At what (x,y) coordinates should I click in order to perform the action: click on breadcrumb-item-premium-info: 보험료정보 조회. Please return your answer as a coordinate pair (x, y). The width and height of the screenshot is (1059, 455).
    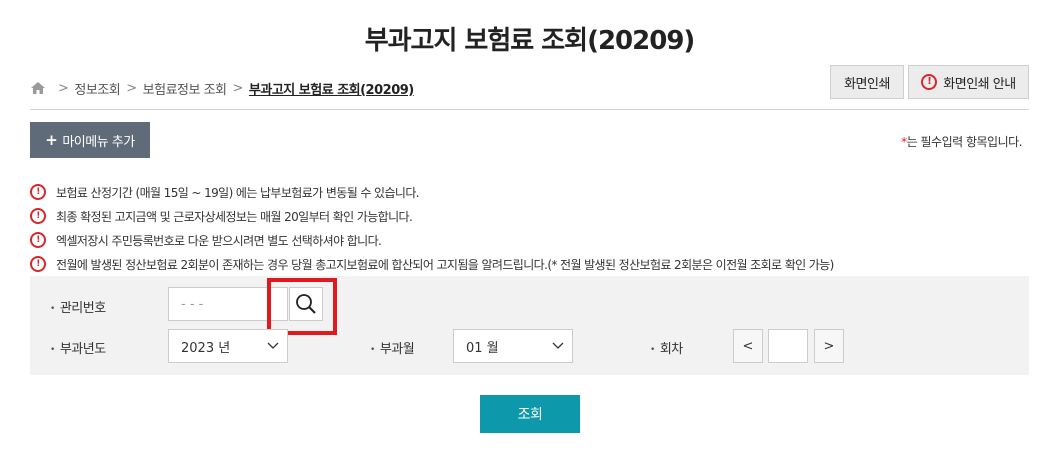
    Looking at the image, I should click on (185, 88).